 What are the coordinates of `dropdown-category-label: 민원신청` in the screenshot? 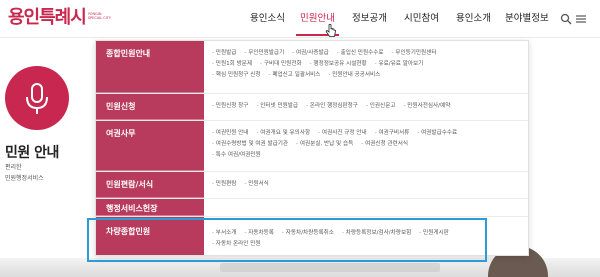 It's located at (121, 106).